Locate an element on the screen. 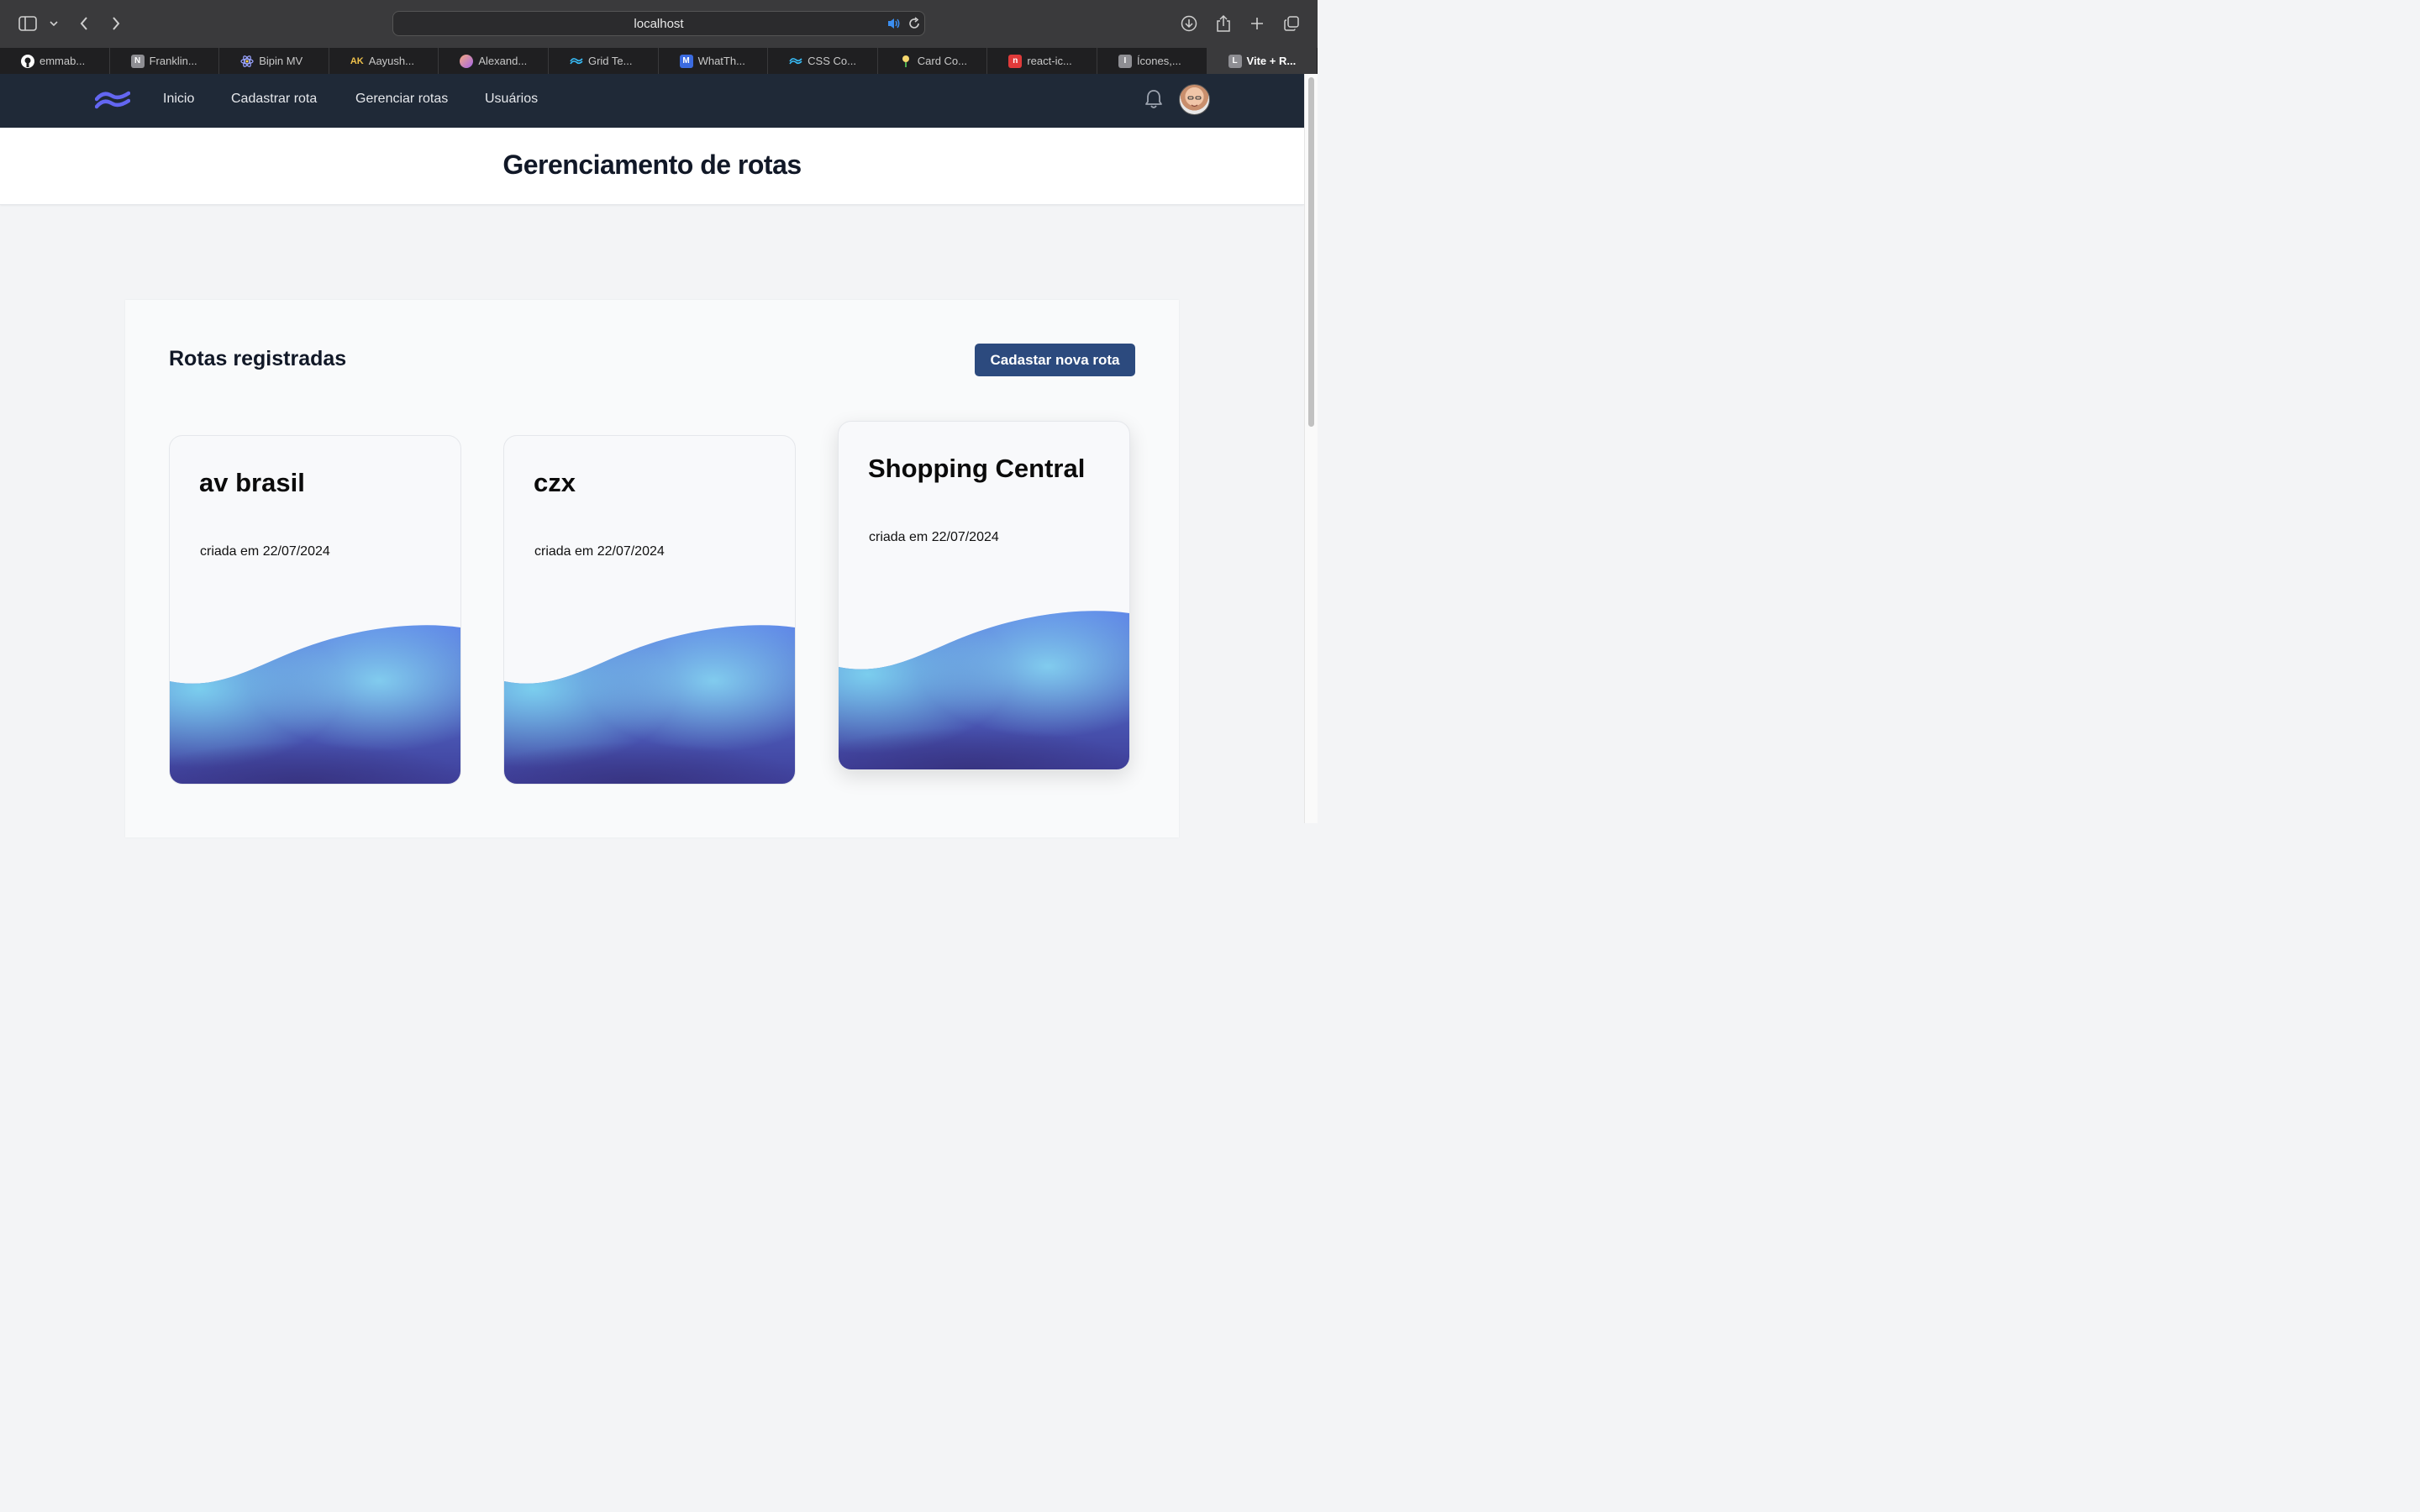  whatthefont-icon: M is located at coordinates (686, 61).